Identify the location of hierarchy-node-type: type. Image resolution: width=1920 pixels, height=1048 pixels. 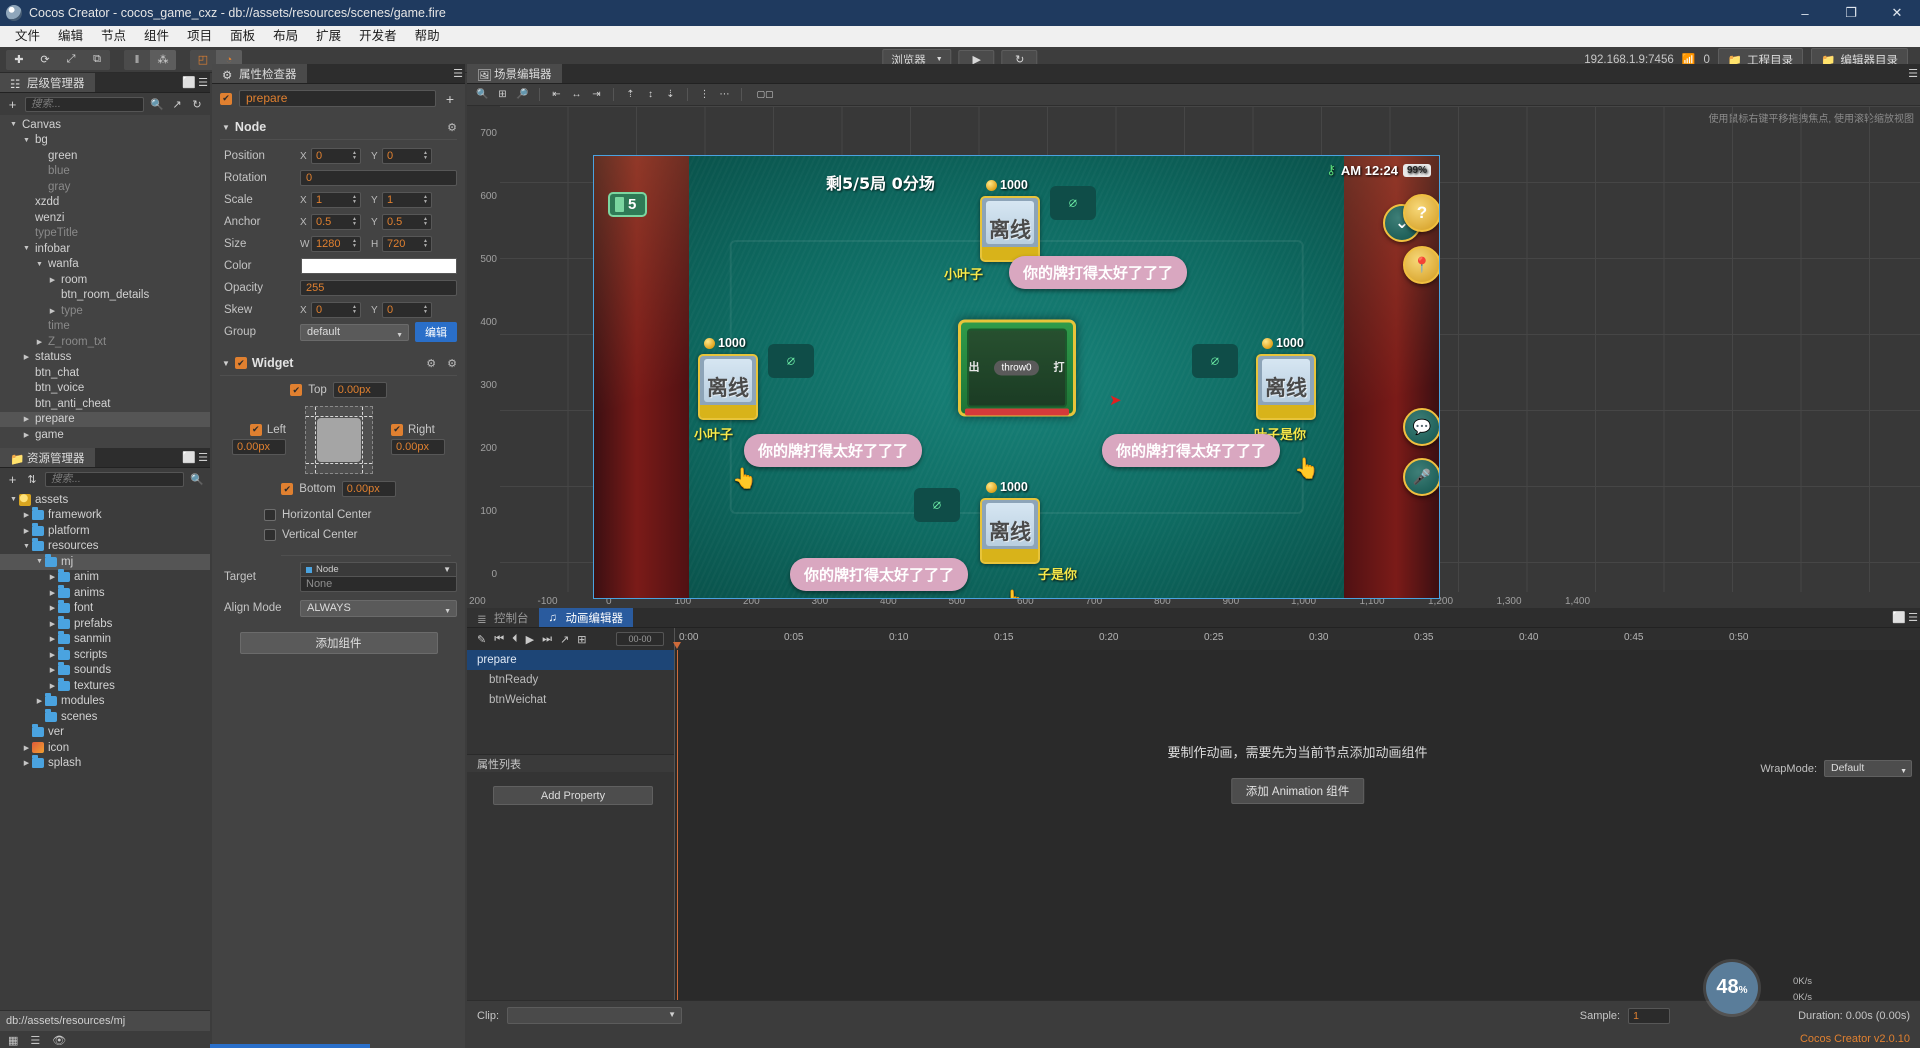
(105, 311).